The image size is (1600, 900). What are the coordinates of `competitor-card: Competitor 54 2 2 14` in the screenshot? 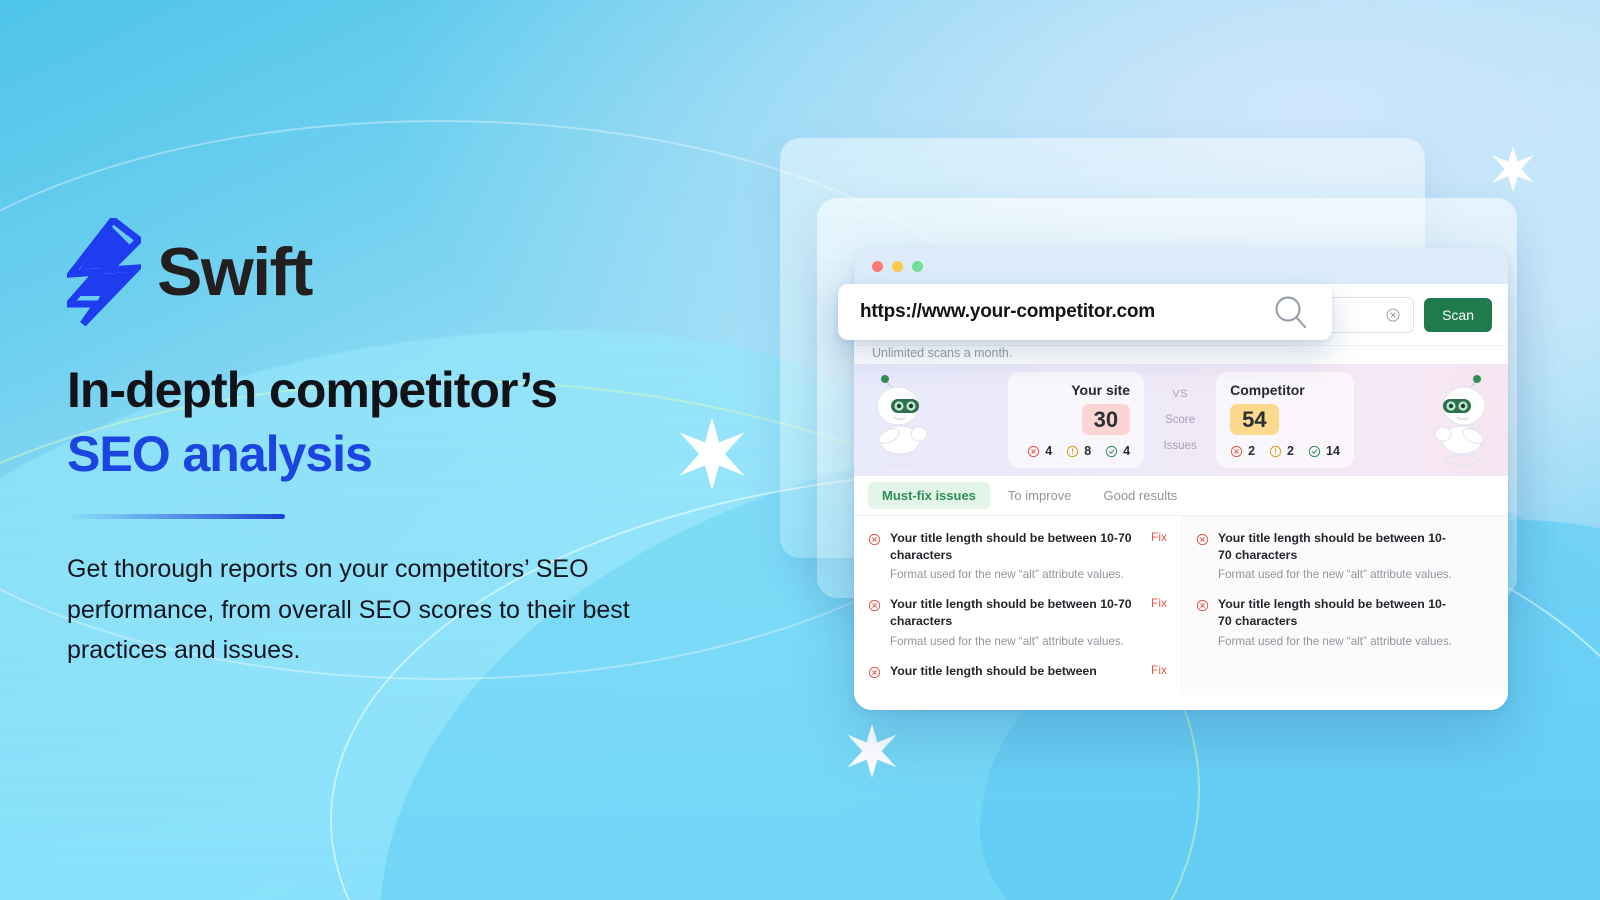 It's located at (1285, 420).